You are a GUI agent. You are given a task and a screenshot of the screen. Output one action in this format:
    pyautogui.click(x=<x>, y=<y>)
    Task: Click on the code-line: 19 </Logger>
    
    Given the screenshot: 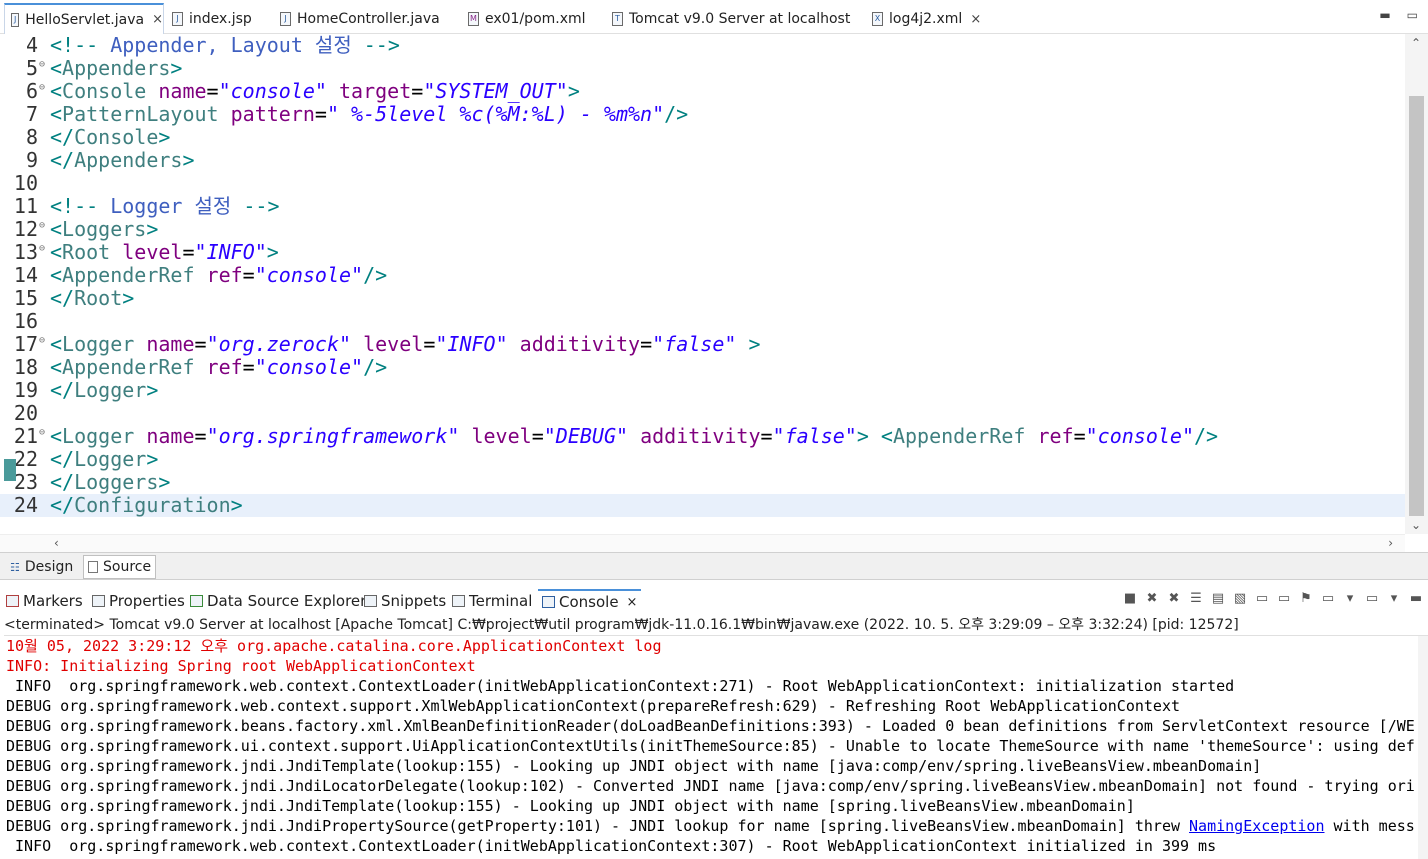 What is the action you would take?
    pyautogui.click(x=702, y=390)
    